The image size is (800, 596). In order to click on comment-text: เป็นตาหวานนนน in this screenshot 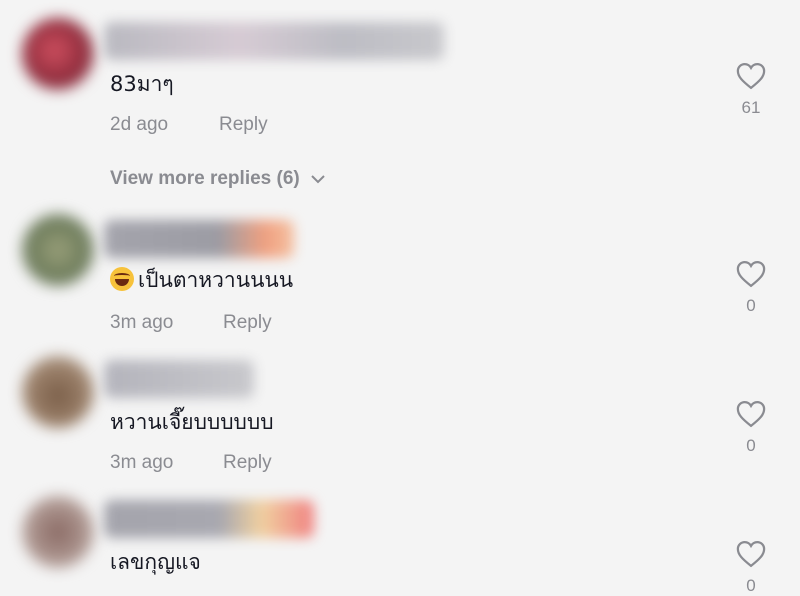, I will do `click(201, 280)`.